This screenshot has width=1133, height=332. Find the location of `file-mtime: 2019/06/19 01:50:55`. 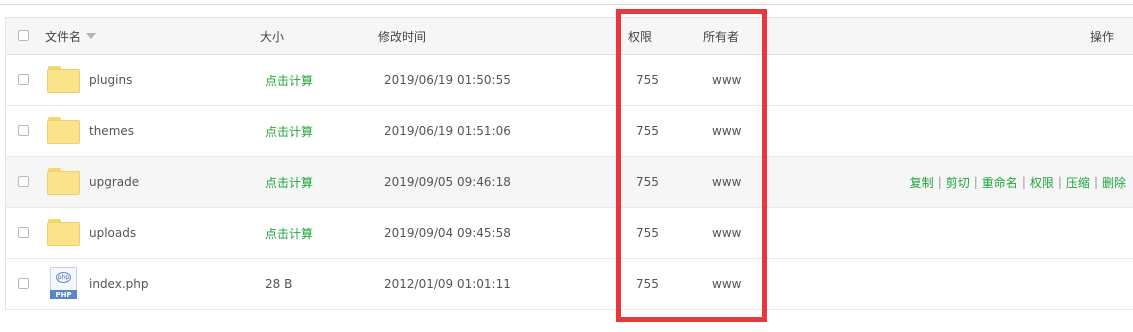

file-mtime: 2019/06/19 01:50:55 is located at coordinates (447, 80).